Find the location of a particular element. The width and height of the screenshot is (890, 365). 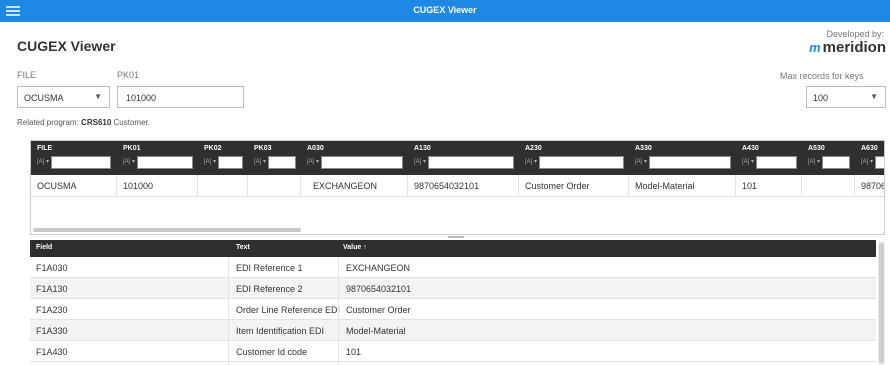

column-header-value: Value ↑ is located at coordinates (355, 247).